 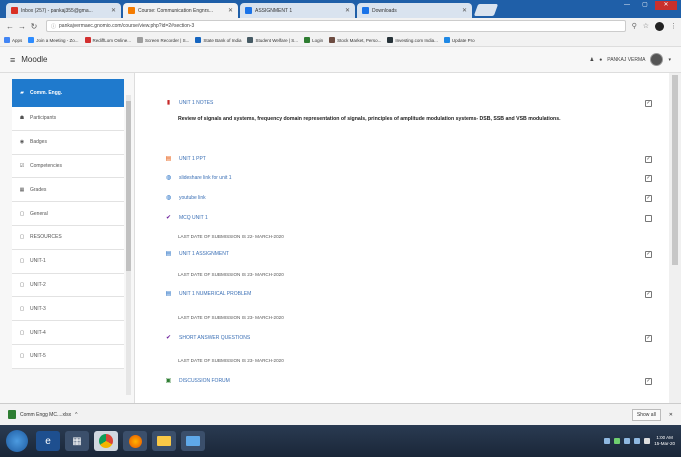 I want to click on sidebar-item-general: ▢ General, so click(x=68, y=214).